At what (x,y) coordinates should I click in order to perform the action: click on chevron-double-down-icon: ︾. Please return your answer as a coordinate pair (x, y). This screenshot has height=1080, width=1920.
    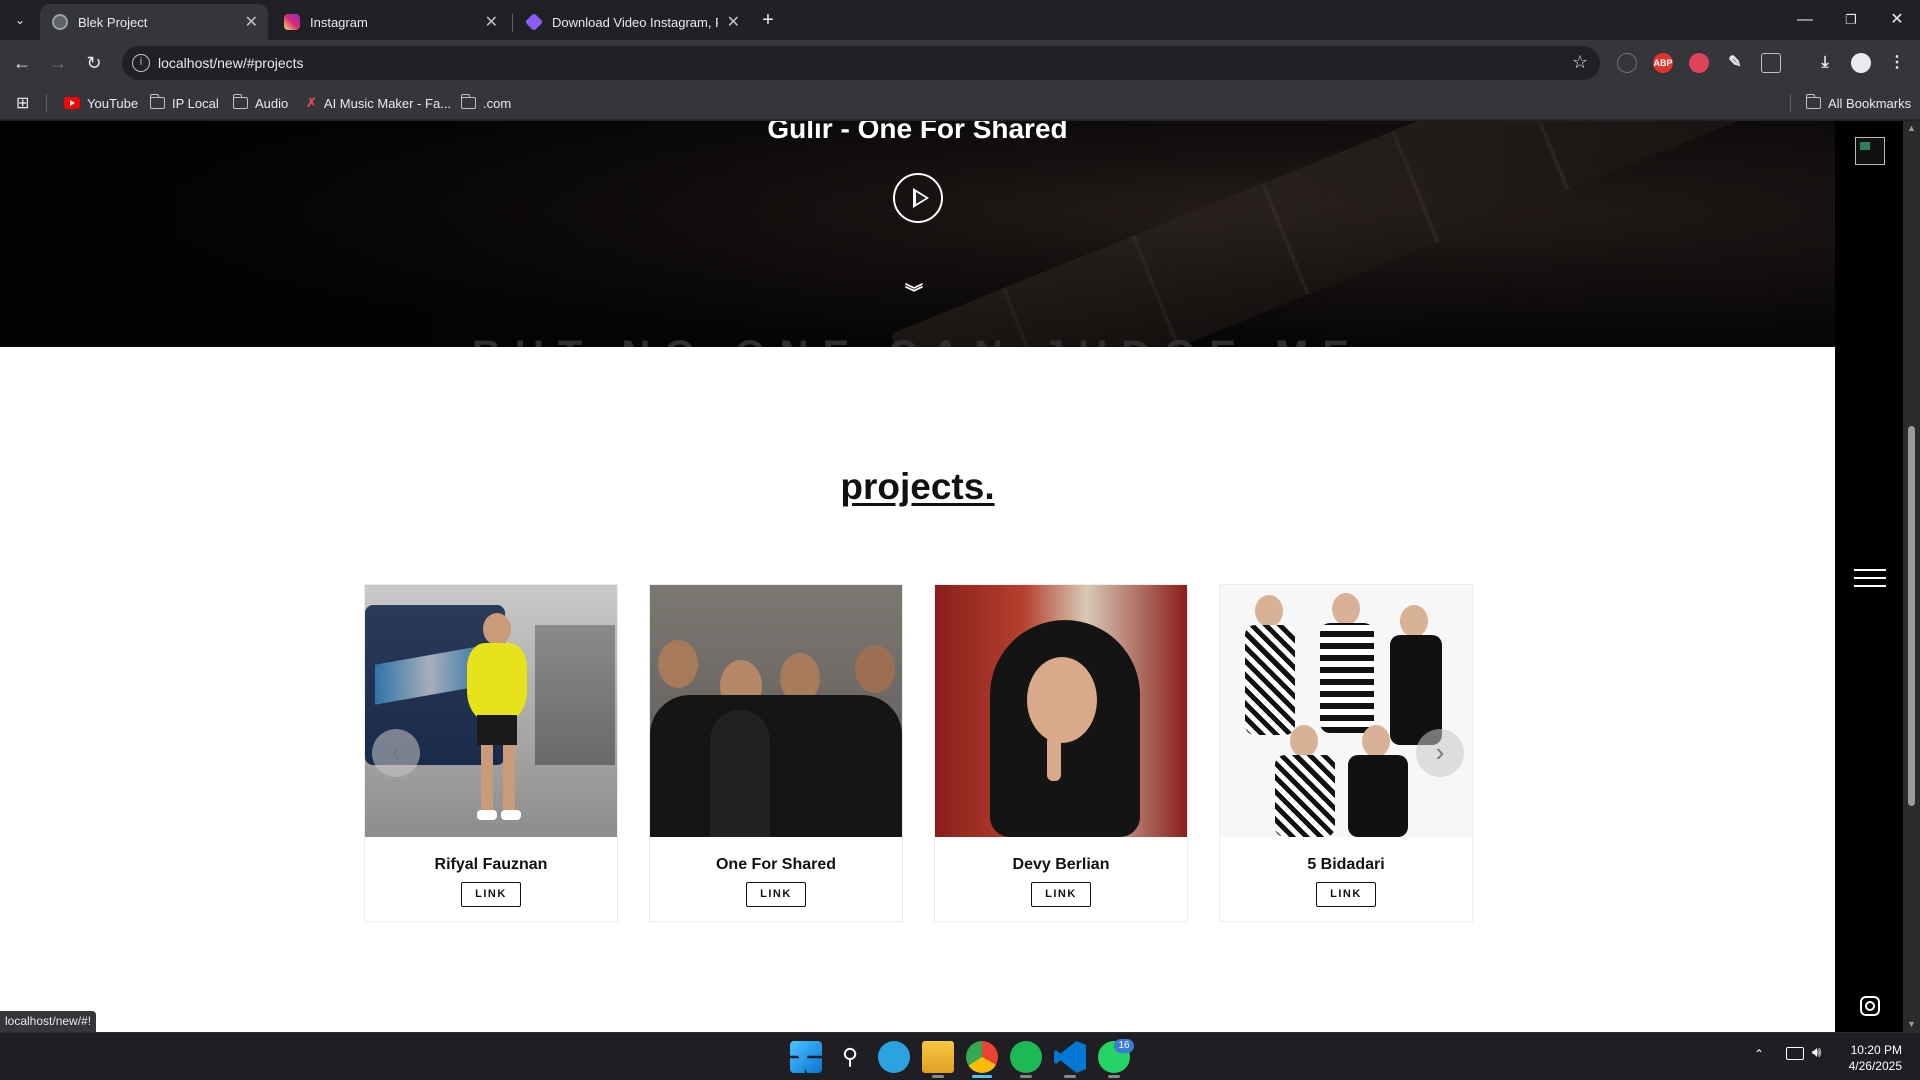
    Looking at the image, I should click on (914, 292).